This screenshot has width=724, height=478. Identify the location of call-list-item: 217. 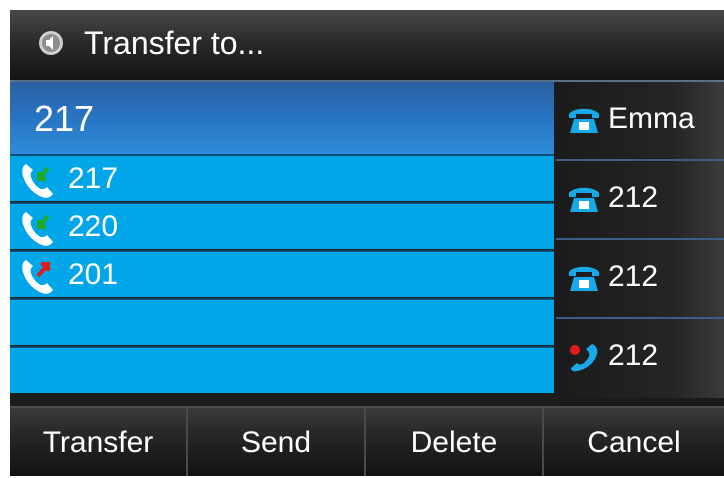
(282, 178).